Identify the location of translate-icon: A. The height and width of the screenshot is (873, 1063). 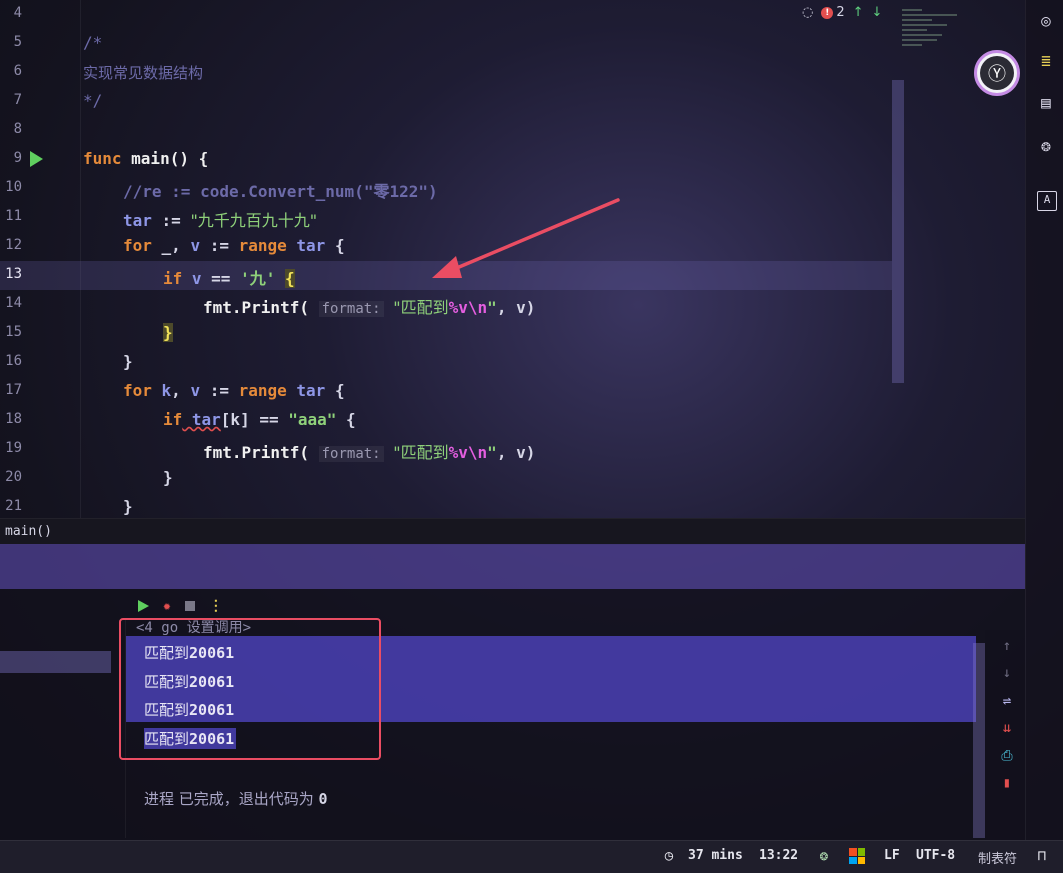
(1047, 201).